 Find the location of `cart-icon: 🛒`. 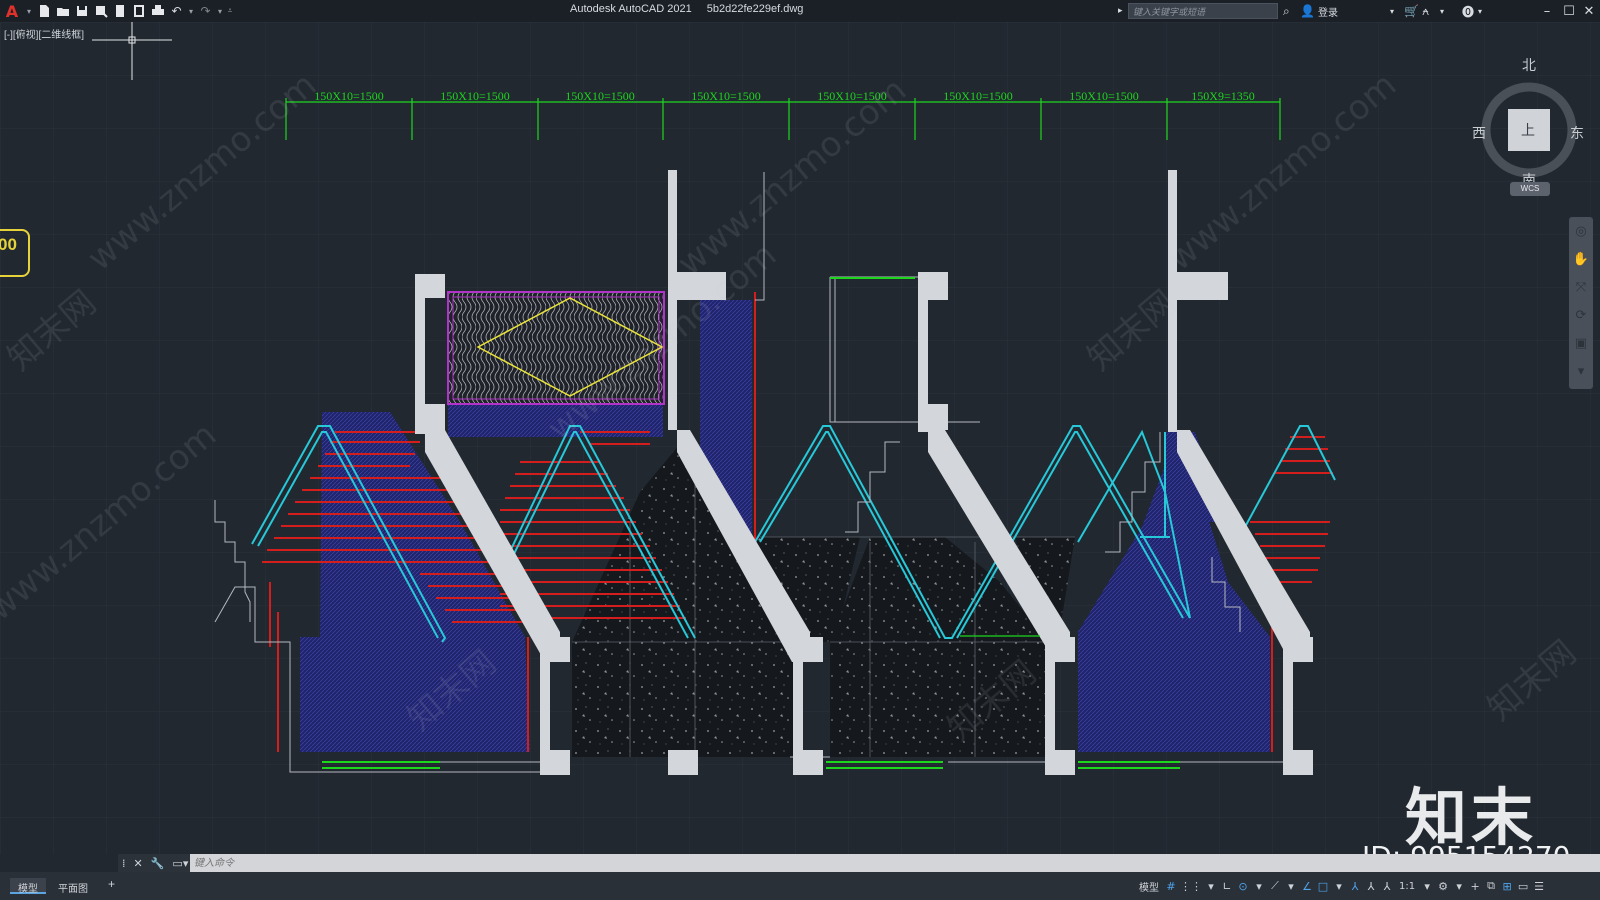

cart-icon: 🛒 is located at coordinates (1411, 11).